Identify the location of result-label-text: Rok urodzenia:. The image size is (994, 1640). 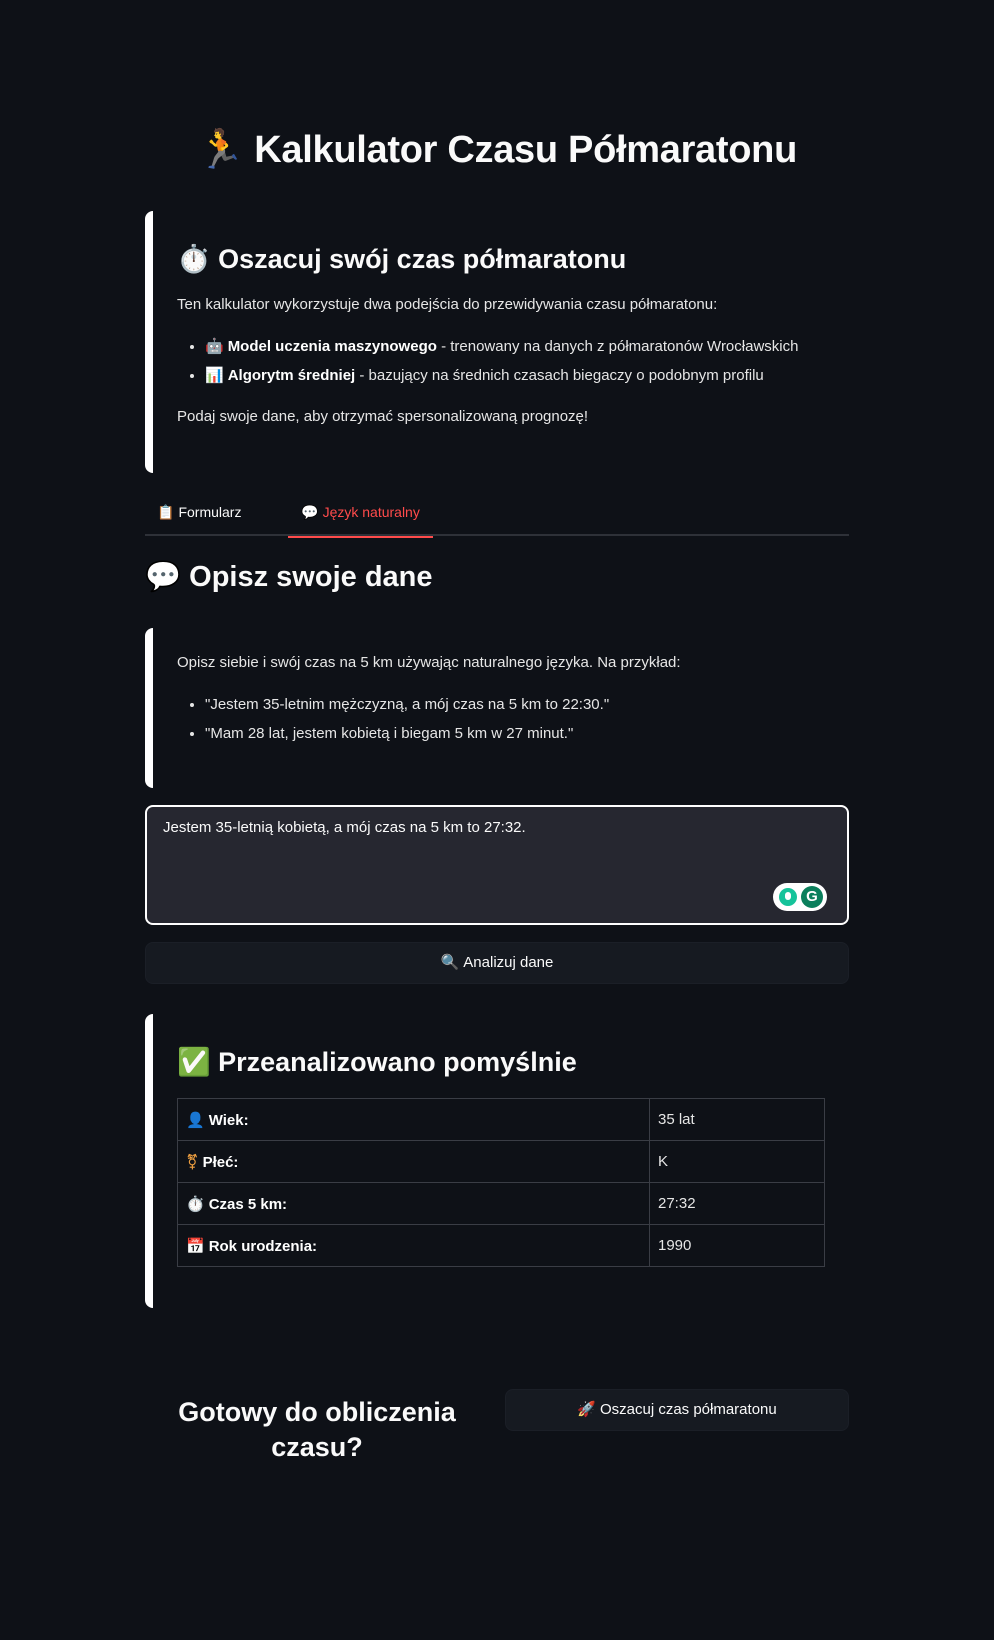
(263, 1246).